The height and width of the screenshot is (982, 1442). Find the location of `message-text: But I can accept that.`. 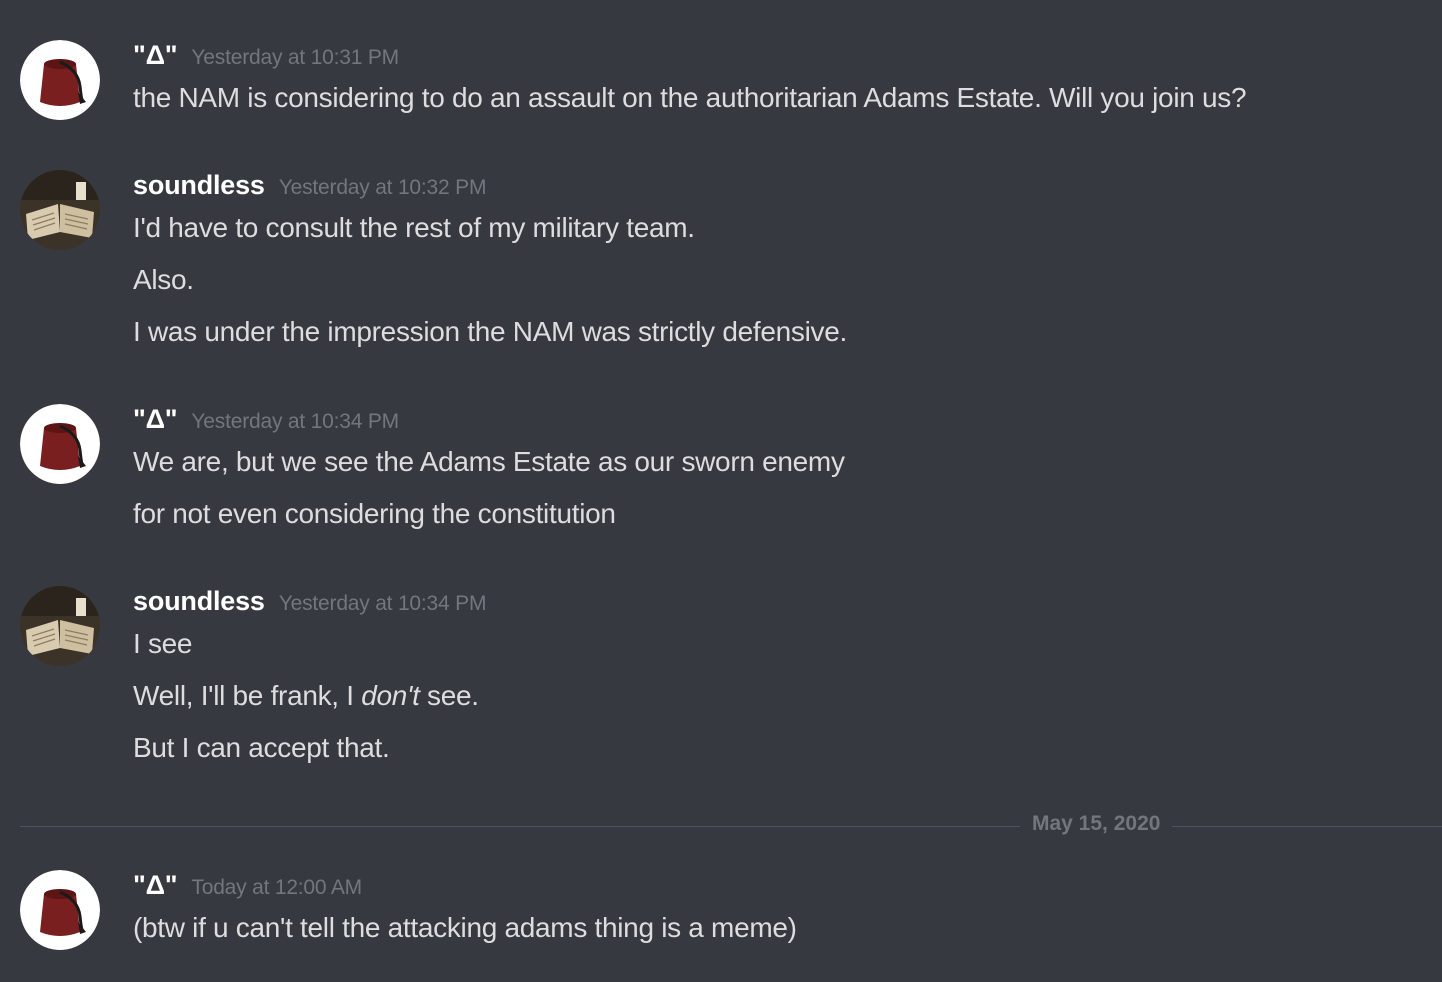

message-text: But I can accept that. is located at coordinates (261, 747).